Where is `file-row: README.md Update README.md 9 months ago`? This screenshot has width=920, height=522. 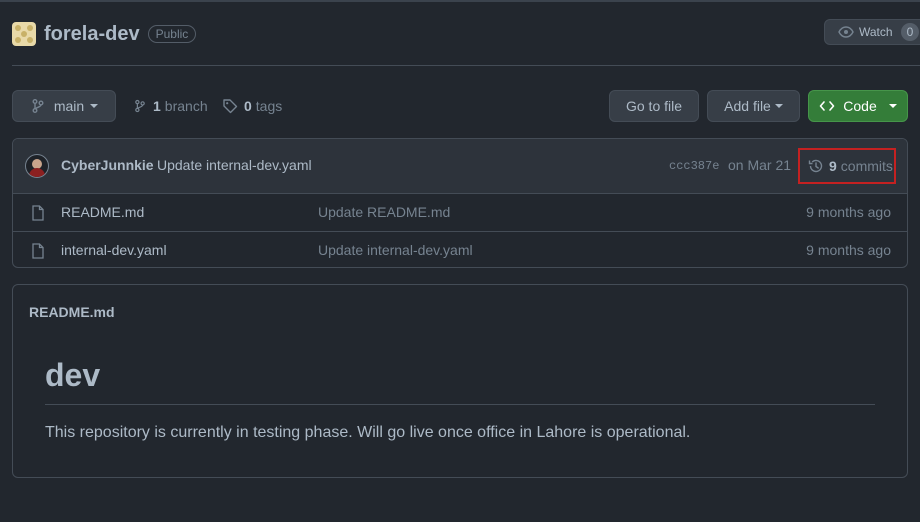
file-row: README.md Update README.md 9 months ago is located at coordinates (460, 213).